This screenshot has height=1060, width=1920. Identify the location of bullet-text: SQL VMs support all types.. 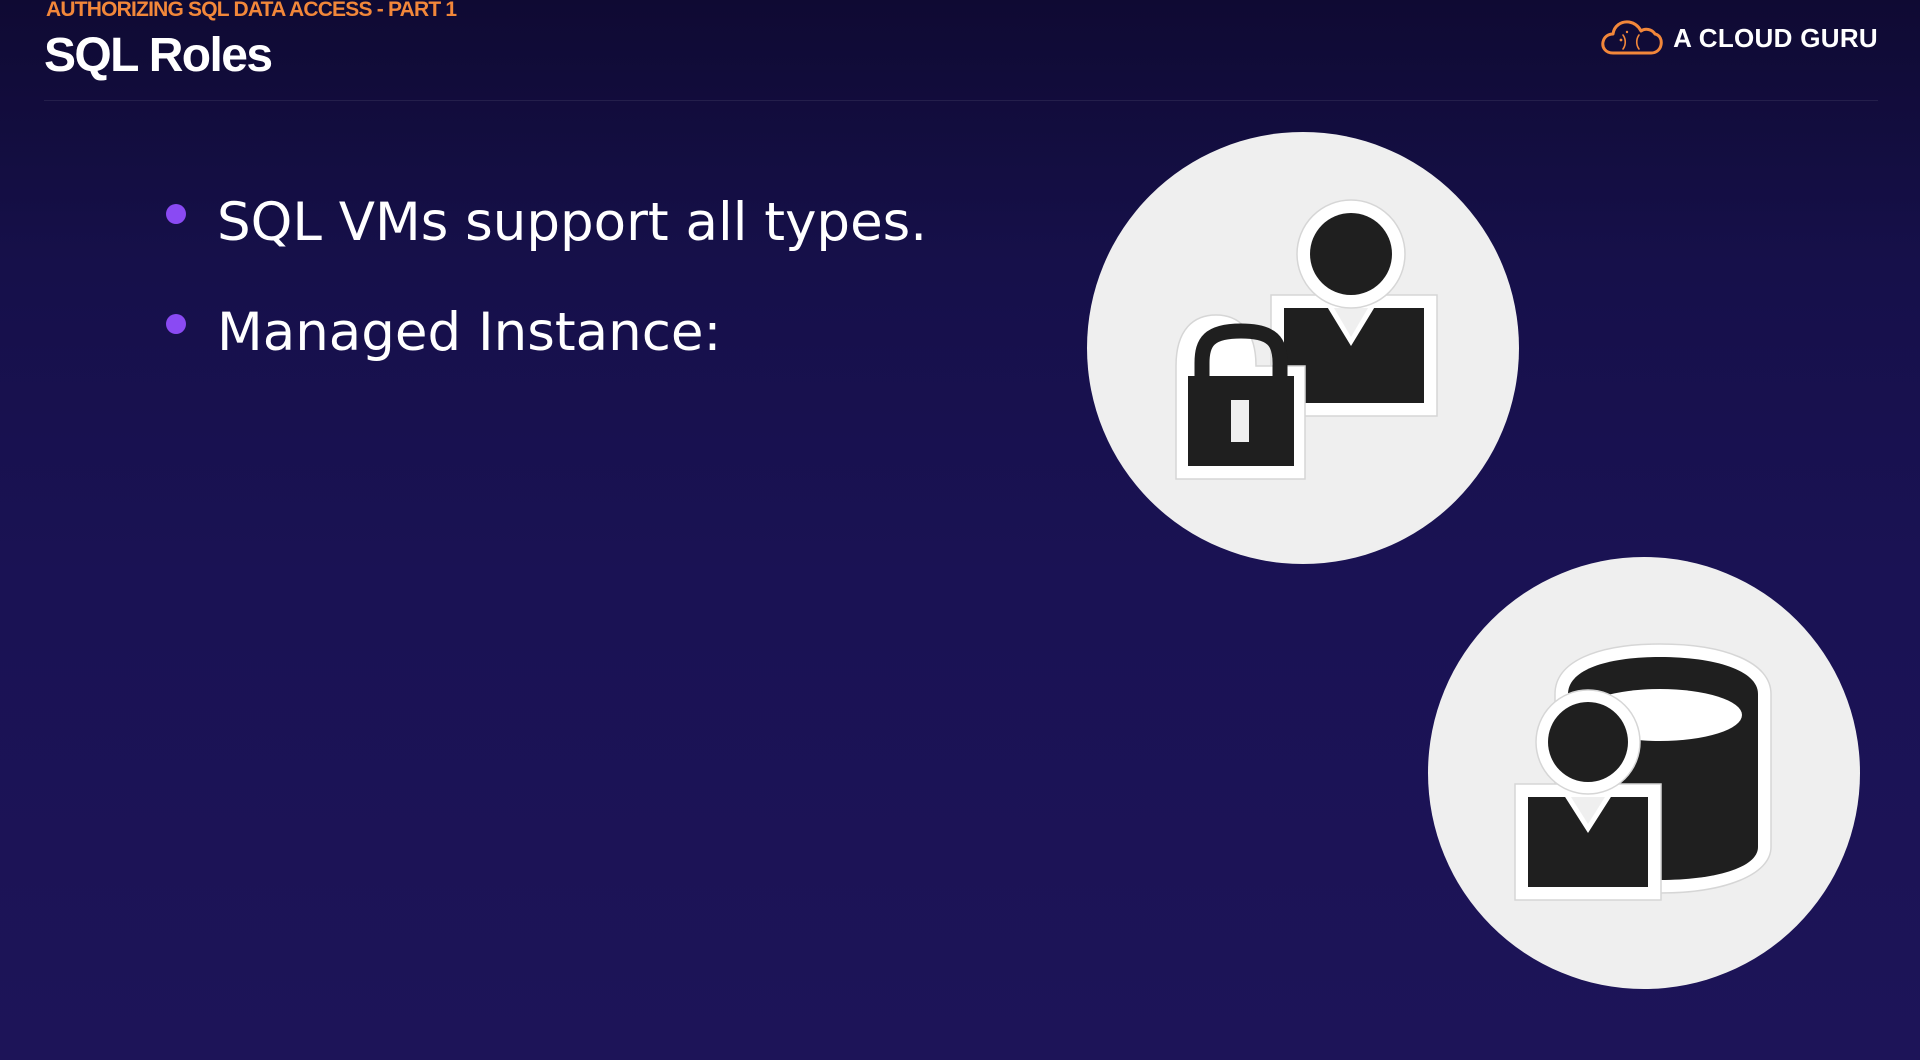
(572, 222).